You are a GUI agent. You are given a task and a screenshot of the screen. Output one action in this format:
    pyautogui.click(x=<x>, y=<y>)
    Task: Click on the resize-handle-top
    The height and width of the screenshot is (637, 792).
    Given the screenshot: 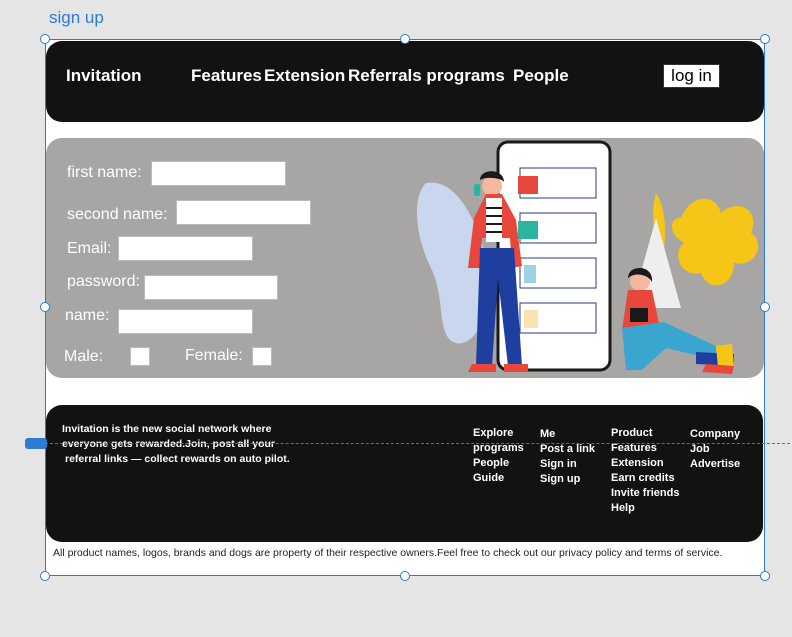 What is the action you would take?
    pyautogui.click(x=405, y=39)
    